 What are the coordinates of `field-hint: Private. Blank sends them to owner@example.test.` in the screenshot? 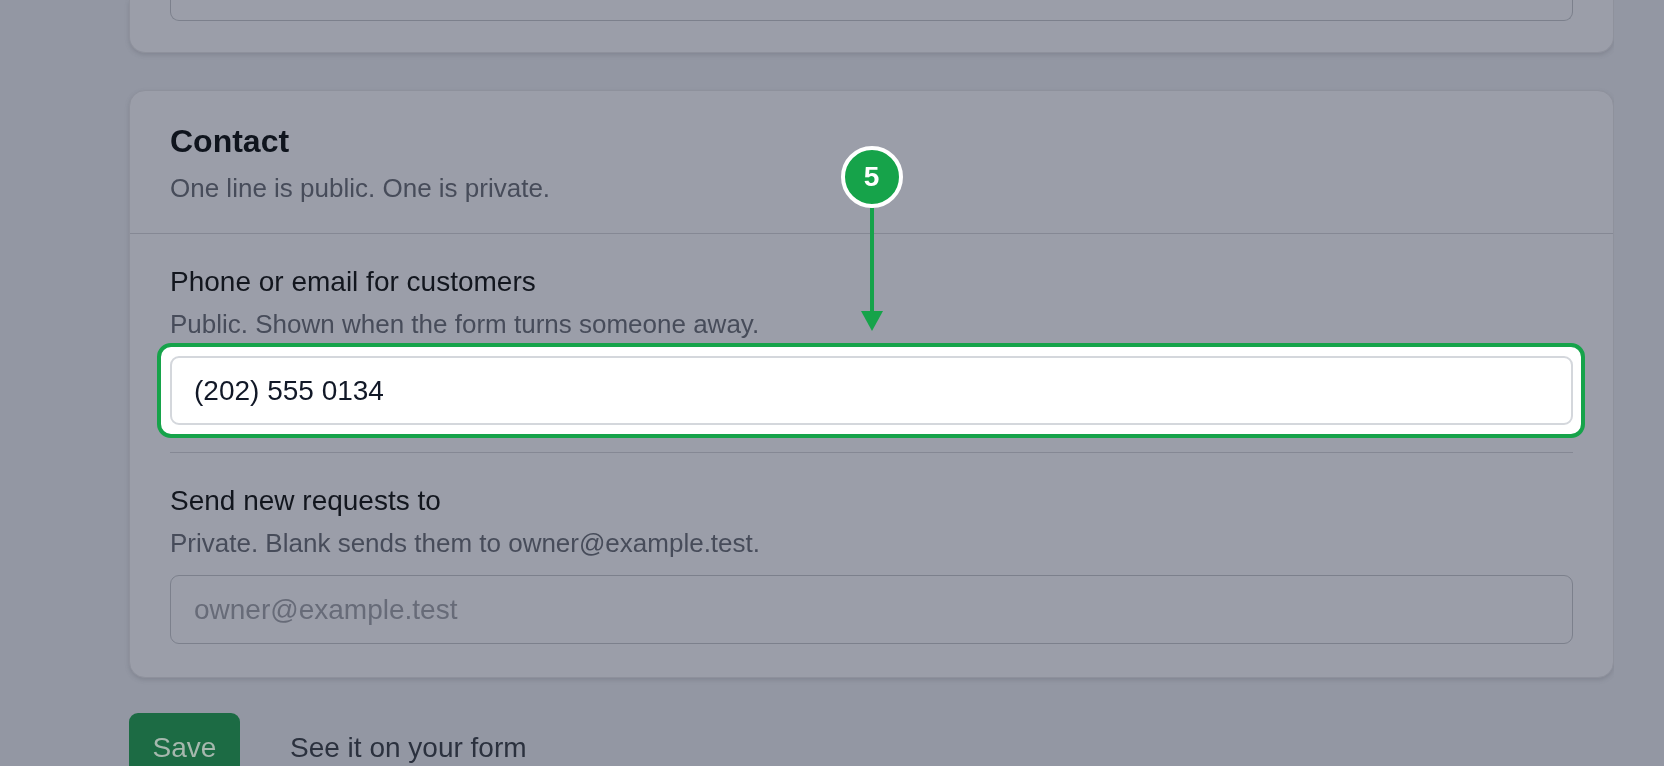 It's located at (465, 543).